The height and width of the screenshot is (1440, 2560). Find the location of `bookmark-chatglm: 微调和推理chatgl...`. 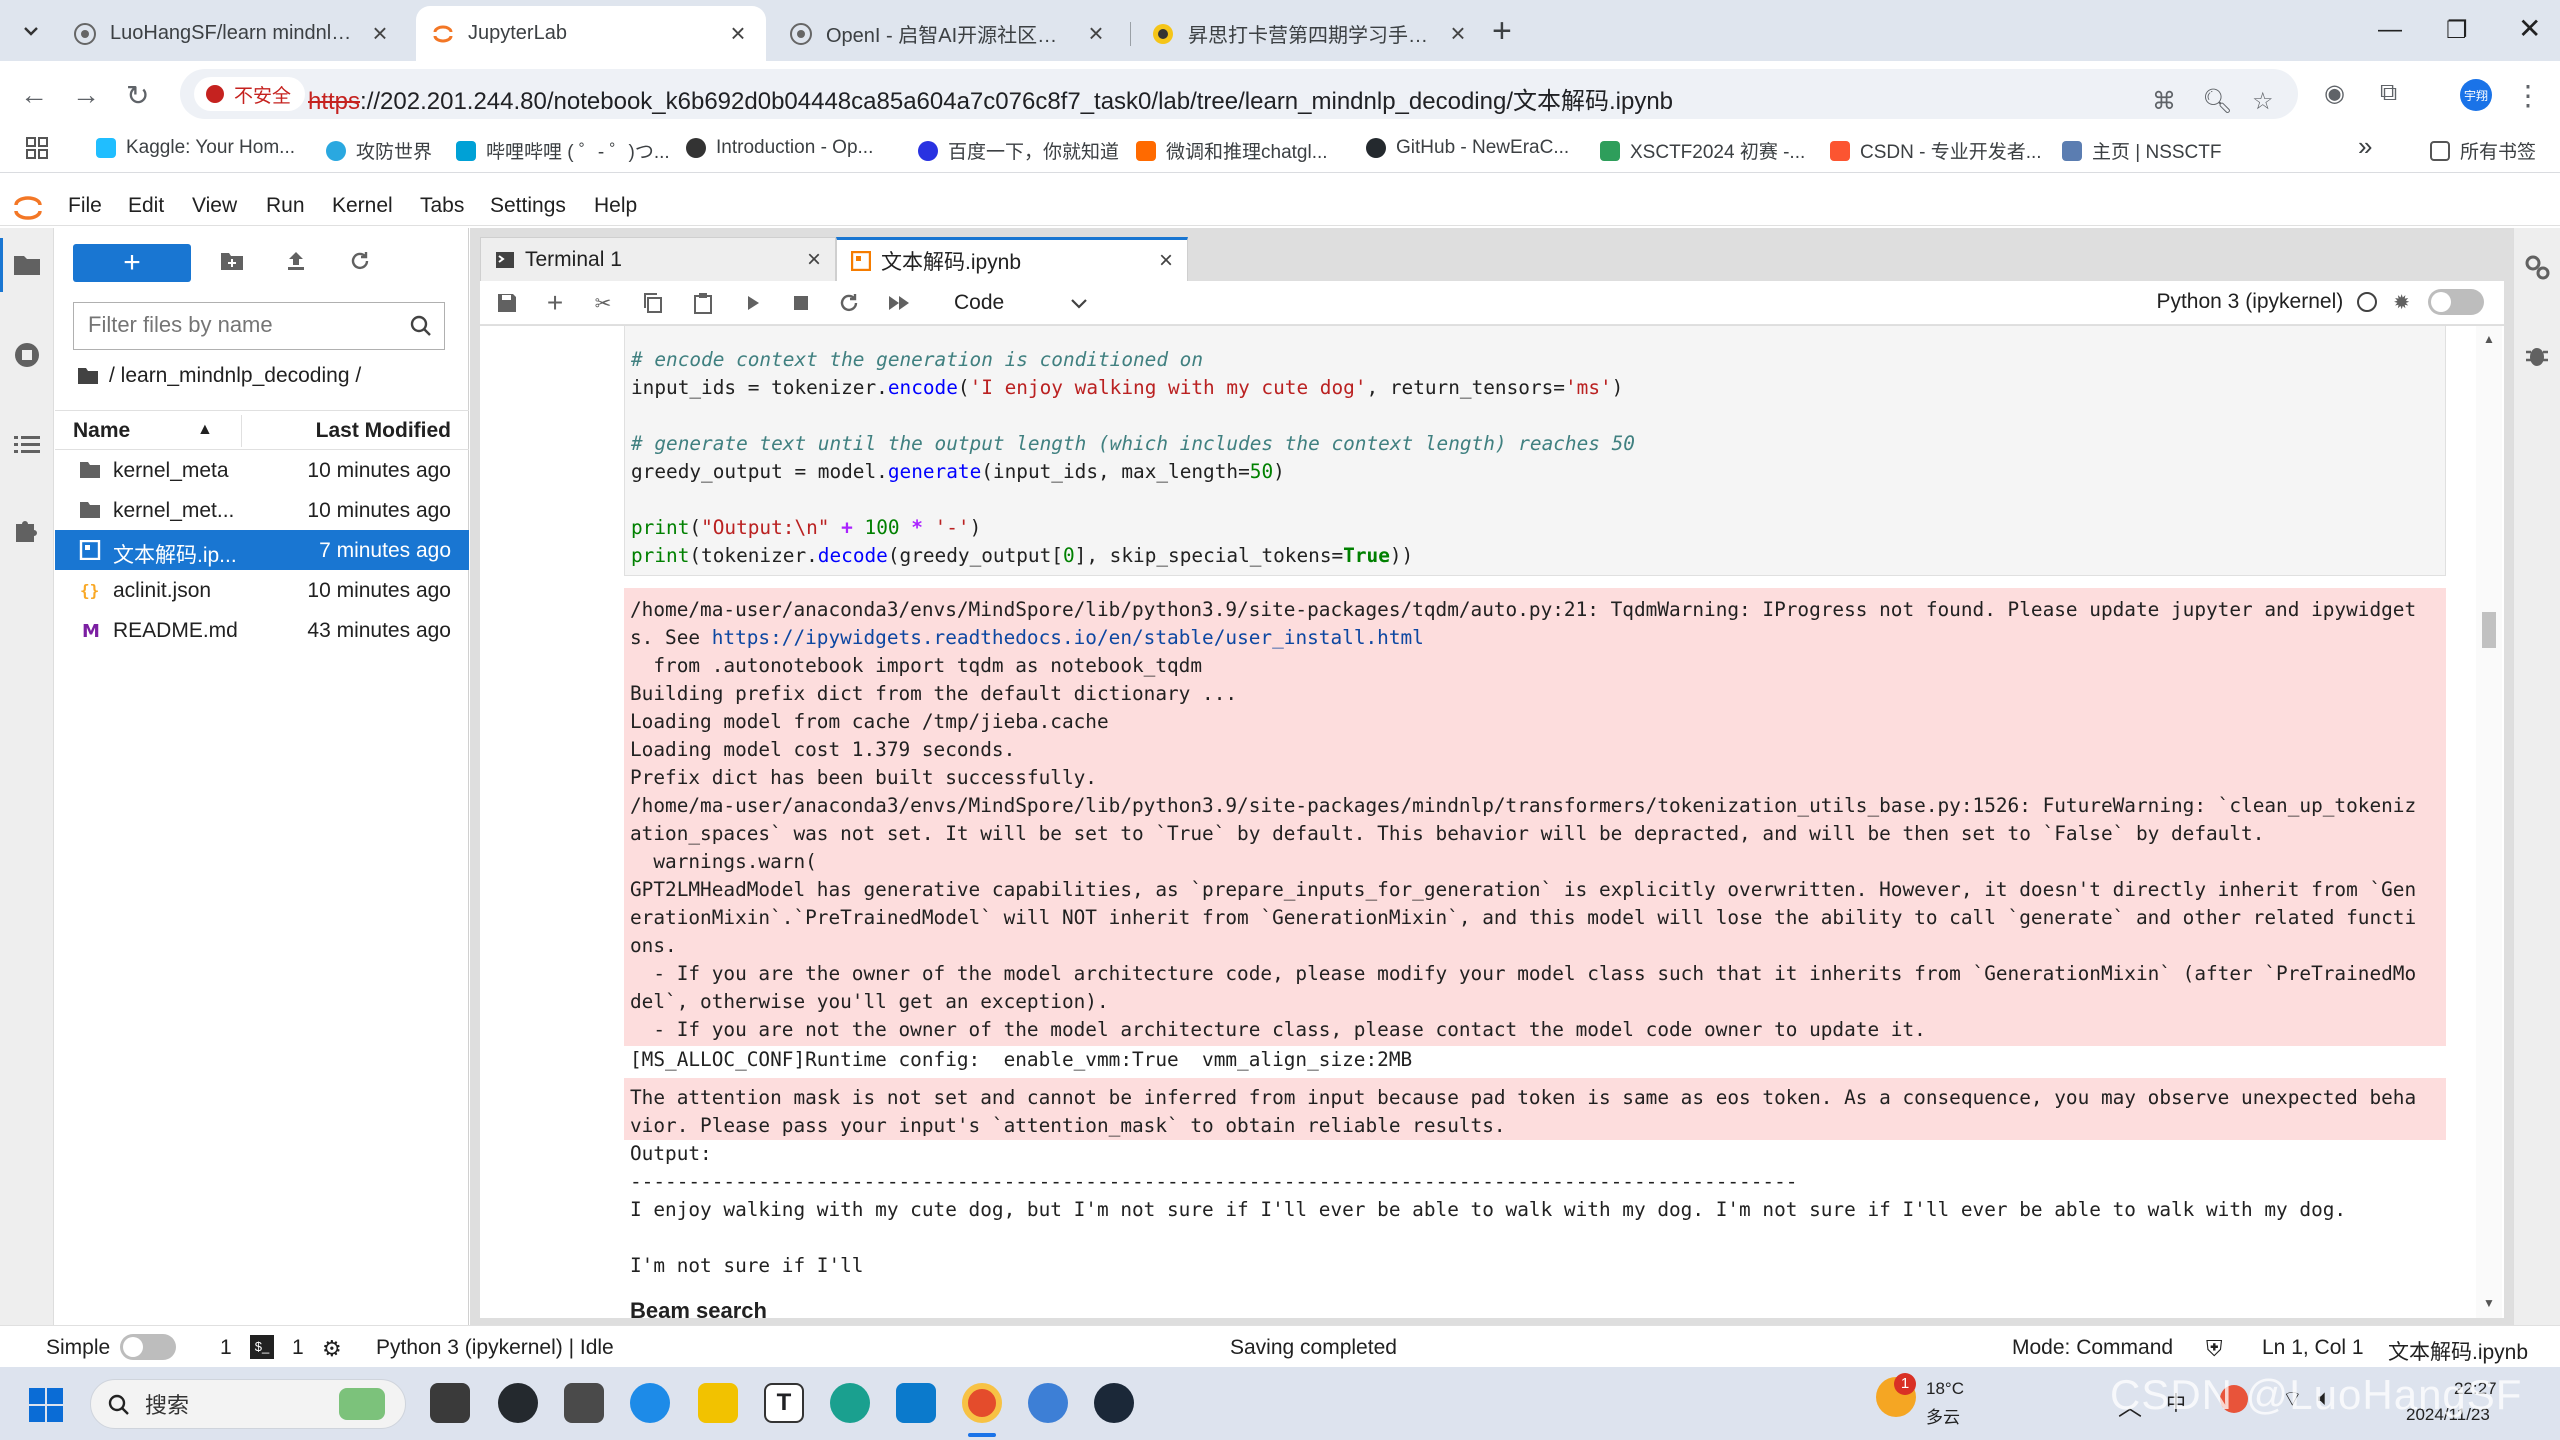

bookmark-chatglm: 微调和推理chatgl... is located at coordinates (1232, 150).